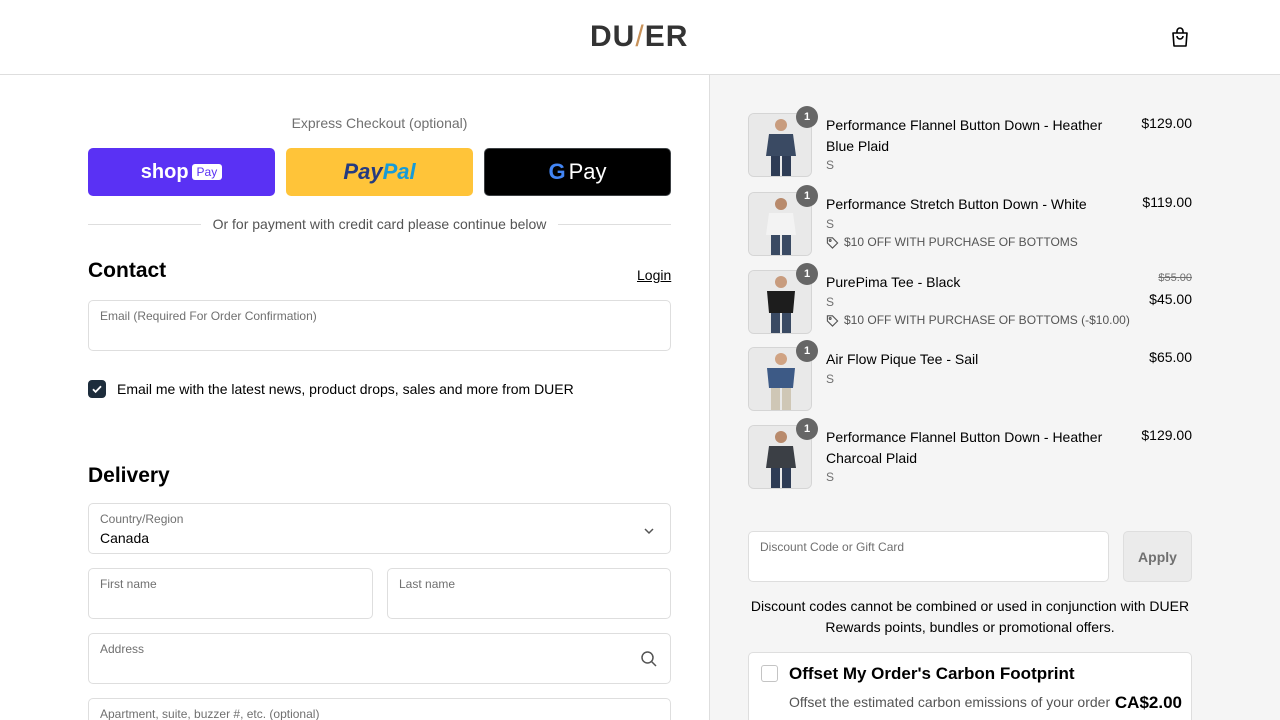  What do you see at coordinates (1180, 37) in the screenshot?
I see `shopping-bag-icon` at bounding box center [1180, 37].